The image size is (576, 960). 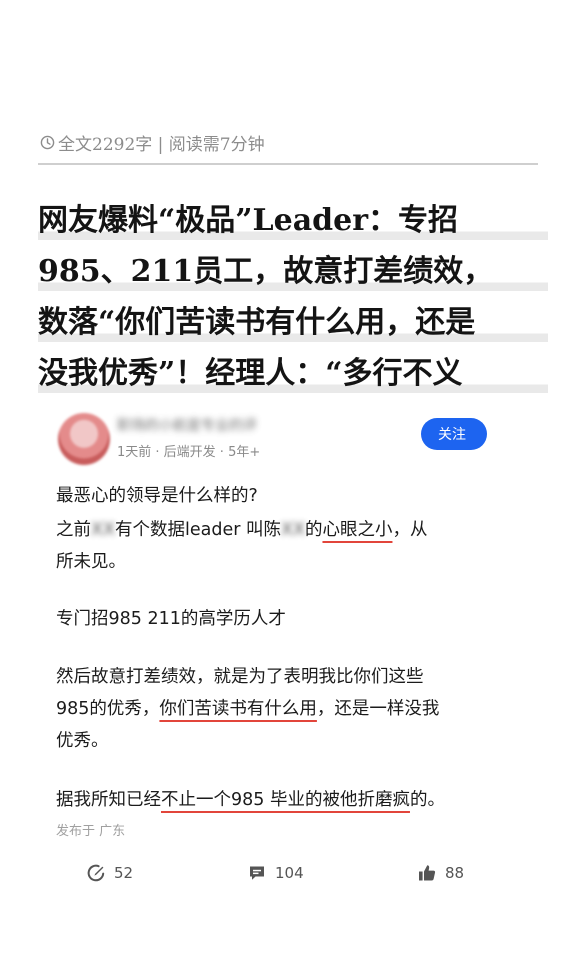 I want to click on post-paragraph-1: 之前XX有个数据leader 叫陈XX的心眼之小，从 所未见。, so click(x=242, y=546).